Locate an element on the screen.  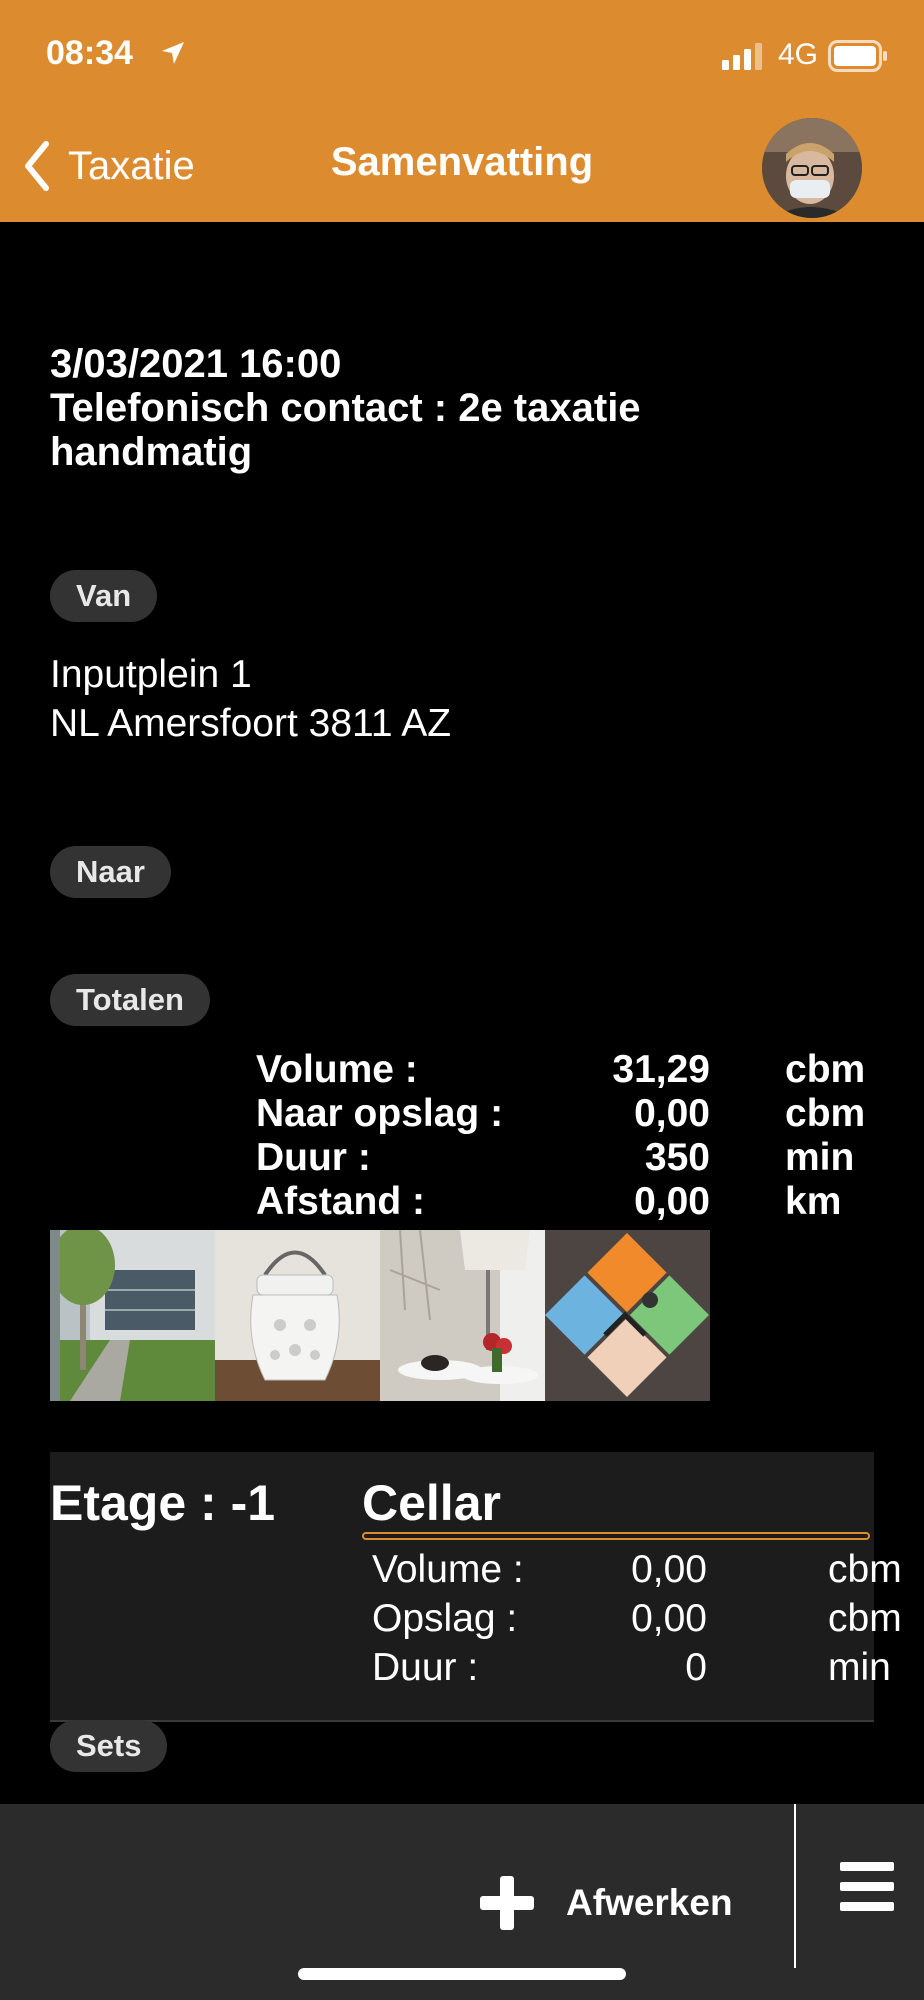
totals-unit: min is located at coordinates (820, 1157).